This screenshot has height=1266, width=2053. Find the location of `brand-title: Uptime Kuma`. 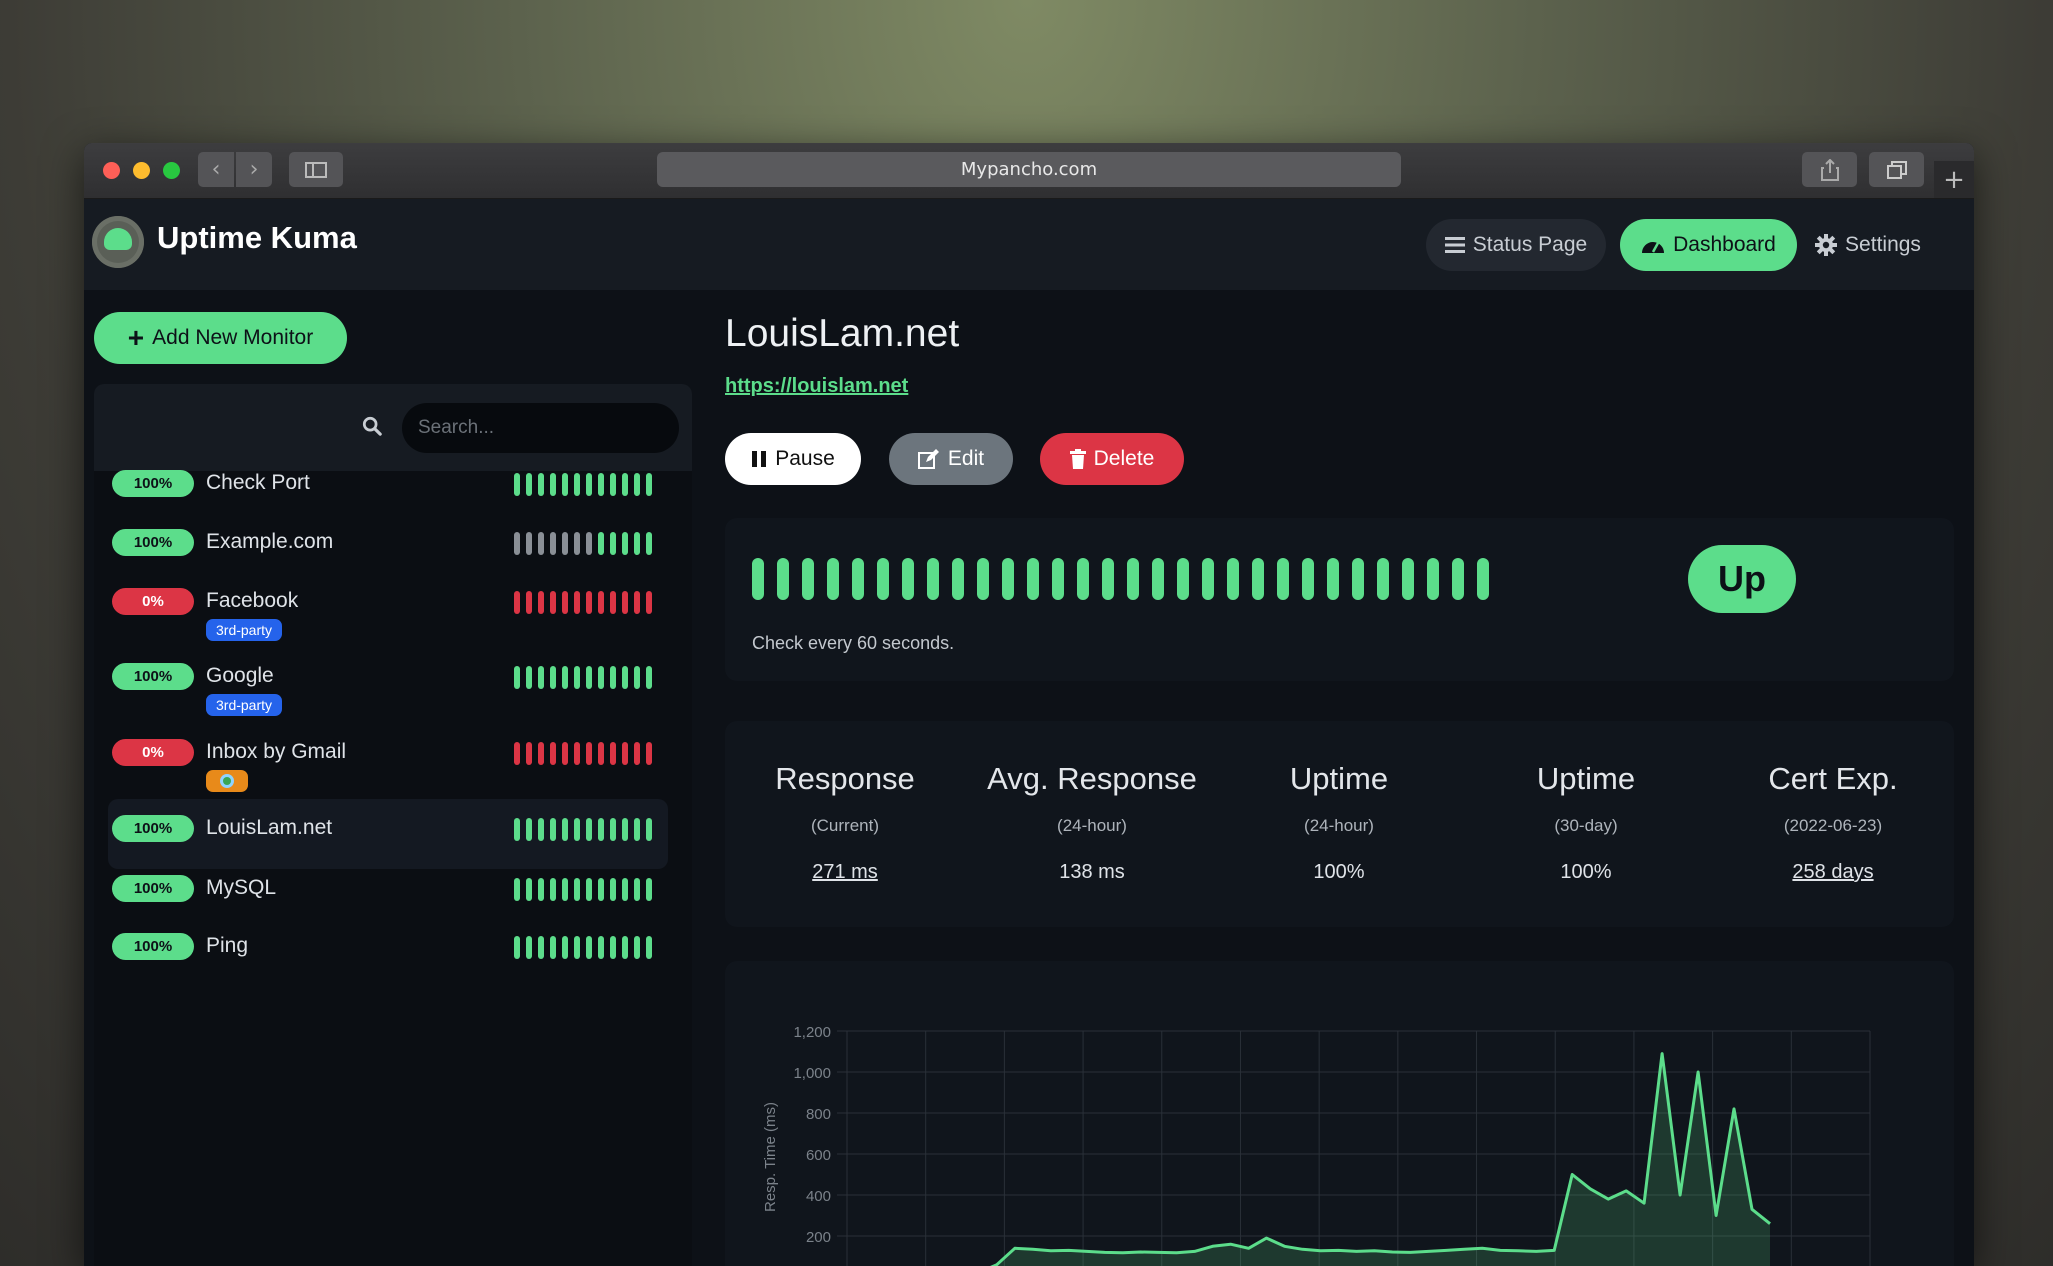

brand-title: Uptime Kuma is located at coordinates (257, 238).